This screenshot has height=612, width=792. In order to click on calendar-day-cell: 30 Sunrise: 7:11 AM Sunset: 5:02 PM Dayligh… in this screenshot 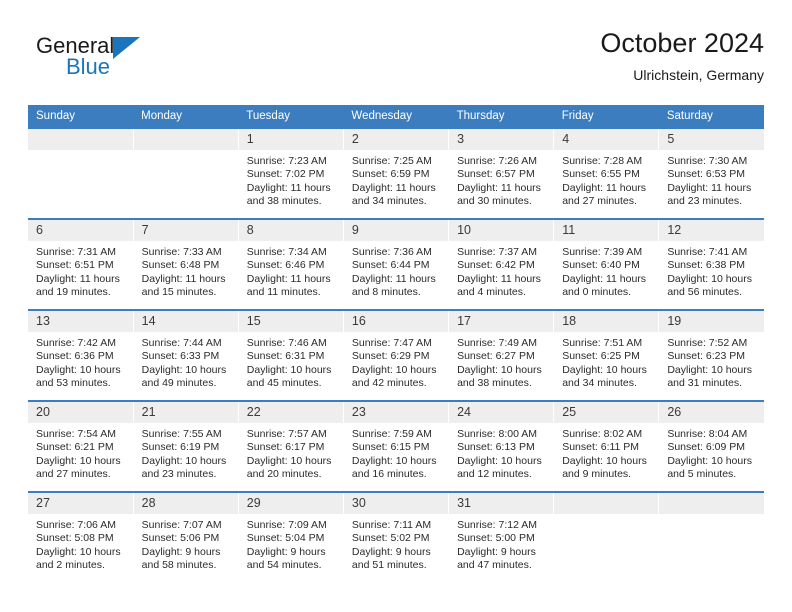, I will do `click(396, 537)`.